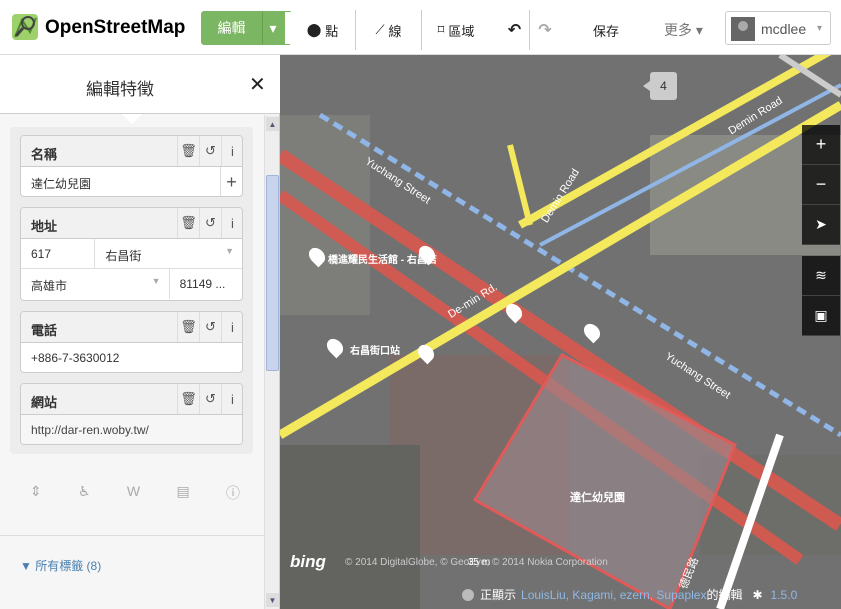 The image size is (841, 609). Describe the element at coordinates (821, 145) in the screenshot. I see `zoom-in-button: +` at that location.